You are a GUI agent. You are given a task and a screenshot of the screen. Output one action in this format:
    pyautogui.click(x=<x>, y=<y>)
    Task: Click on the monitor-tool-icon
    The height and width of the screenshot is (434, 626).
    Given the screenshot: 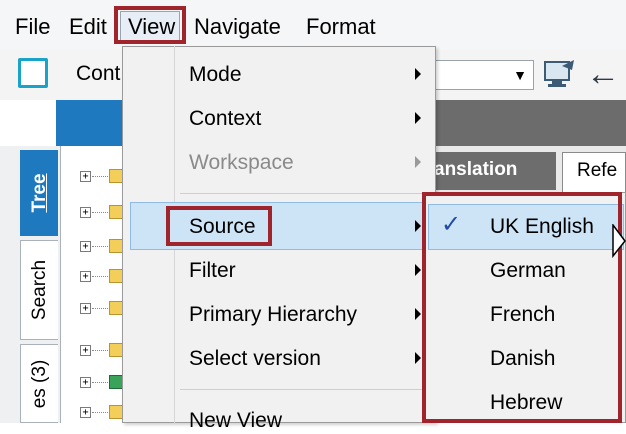 What is the action you would take?
    pyautogui.click(x=560, y=75)
    